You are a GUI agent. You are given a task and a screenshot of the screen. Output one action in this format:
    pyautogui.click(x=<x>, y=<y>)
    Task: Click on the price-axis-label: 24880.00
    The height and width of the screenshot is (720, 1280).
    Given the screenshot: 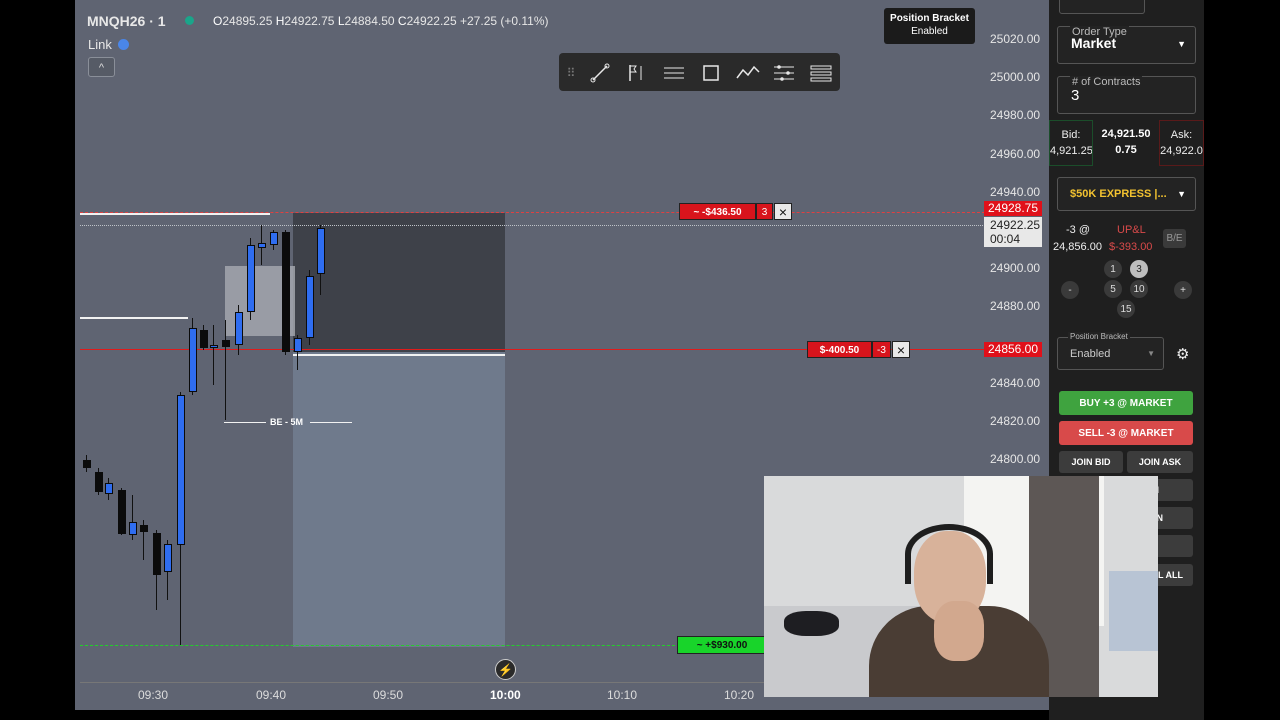 What is the action you would take?
    pyautogui.click(x=1015, y=306)
    